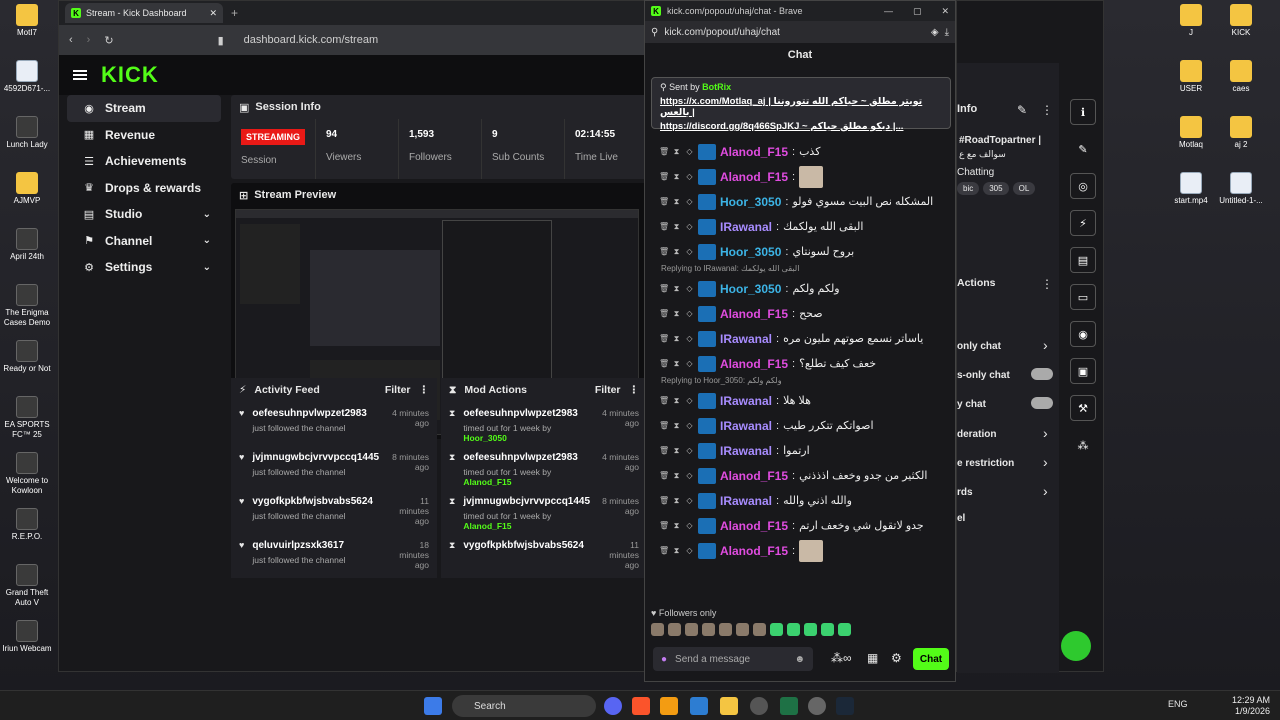  Describe the element at coordinates (961, 518) in the screenshot. I see `chat-setting-row: el` at that location.